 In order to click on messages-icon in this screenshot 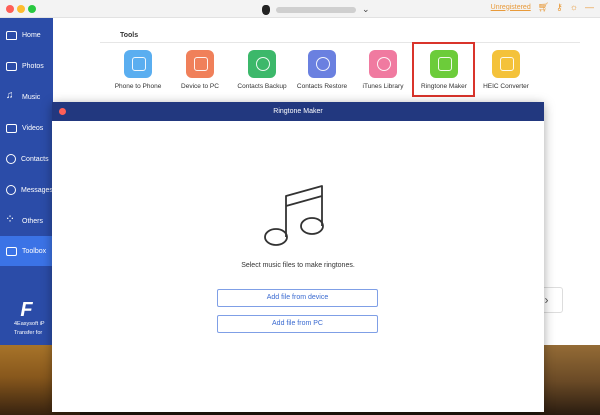, I will do `click(11, 190)`.